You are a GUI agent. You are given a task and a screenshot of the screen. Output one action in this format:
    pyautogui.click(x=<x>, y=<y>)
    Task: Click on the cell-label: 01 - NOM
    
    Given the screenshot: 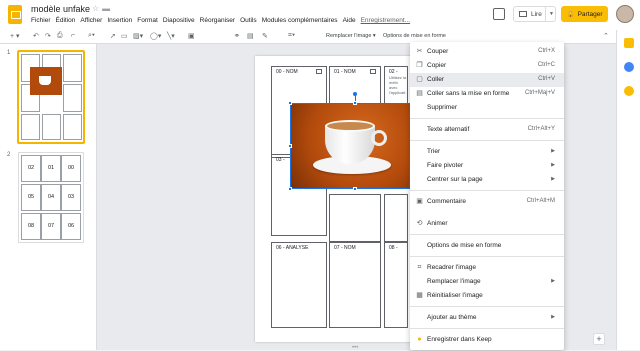 What is the action you would take?
    pyautogui.click(x=345, y=72)
    